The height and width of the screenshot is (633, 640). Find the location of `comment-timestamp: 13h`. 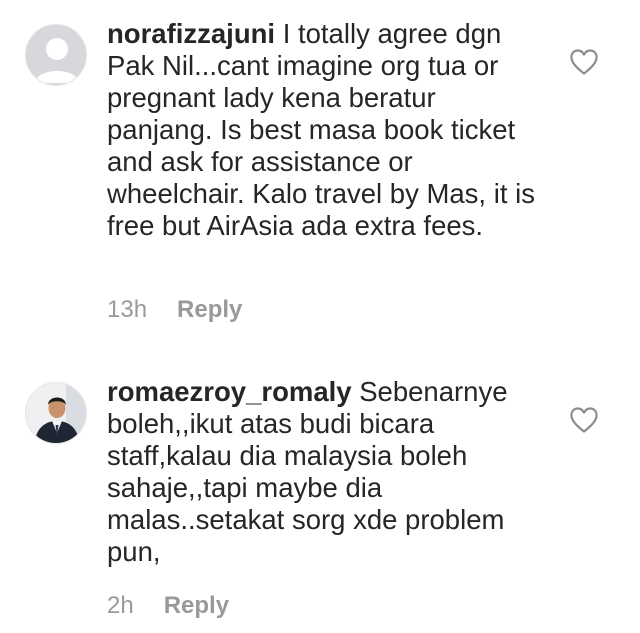

comment-timestamp: 13h is located at coordinates (127, 309).